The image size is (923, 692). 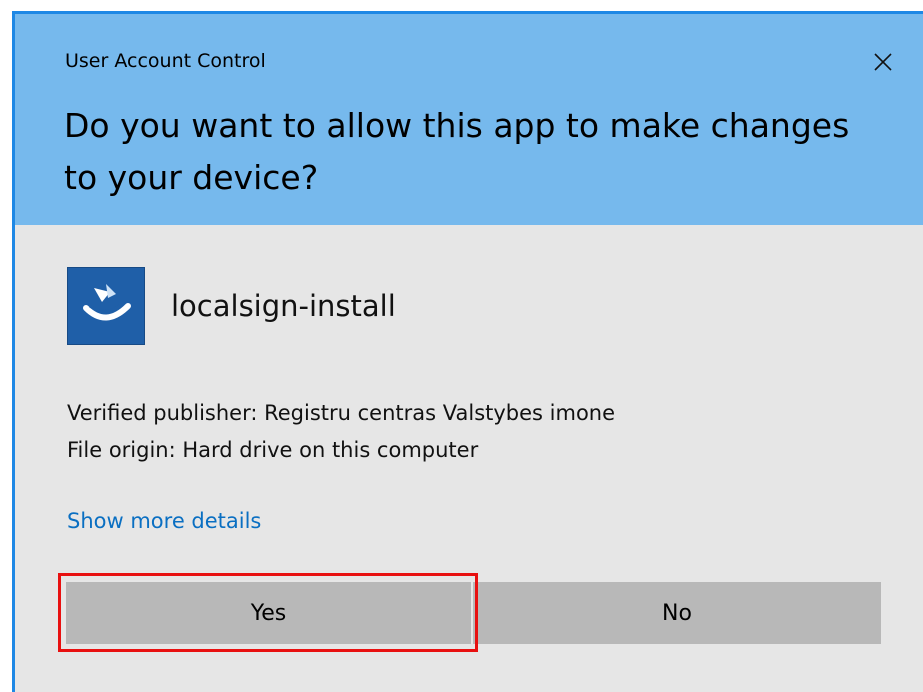 What do you see at coordinates (273, 450) in the screenshot?
I see `file-origin-line: File origin: Hard drive on this computer` at bounding box center [273, 450].